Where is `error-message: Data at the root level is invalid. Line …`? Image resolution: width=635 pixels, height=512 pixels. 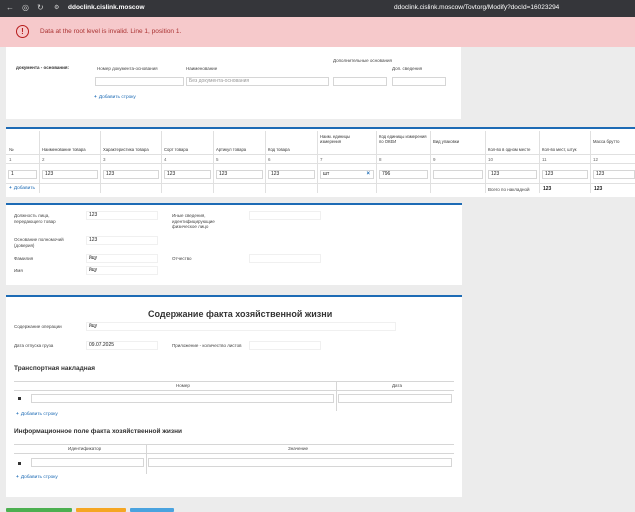 error-message: Data at the root level is invalid. Line … is located at coordinates (111, 31).